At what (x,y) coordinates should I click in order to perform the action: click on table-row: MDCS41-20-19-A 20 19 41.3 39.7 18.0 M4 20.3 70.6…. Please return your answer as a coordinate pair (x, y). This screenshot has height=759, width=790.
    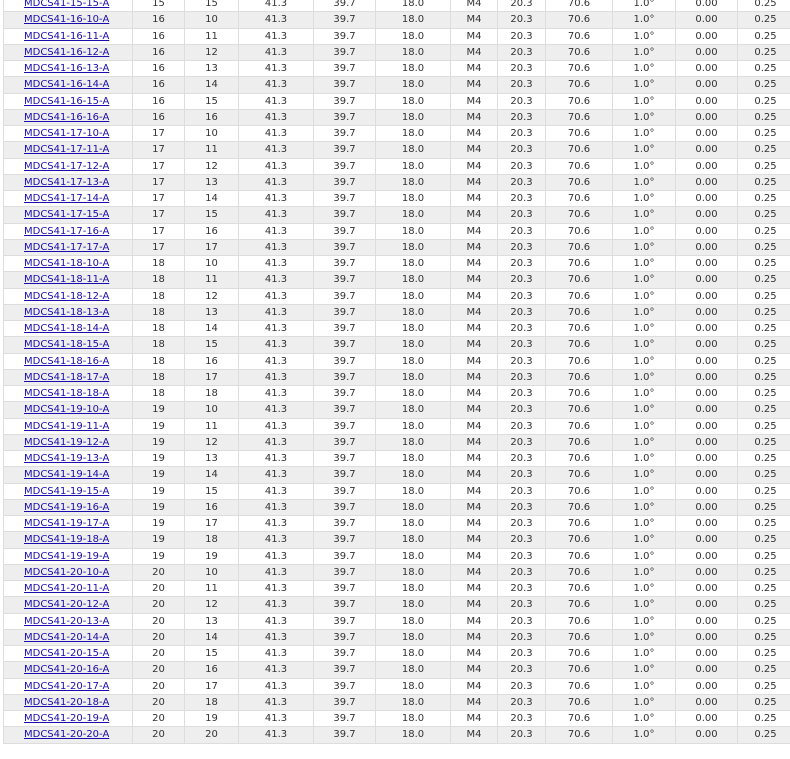
    Looking at the image, I should click on (396, 718).